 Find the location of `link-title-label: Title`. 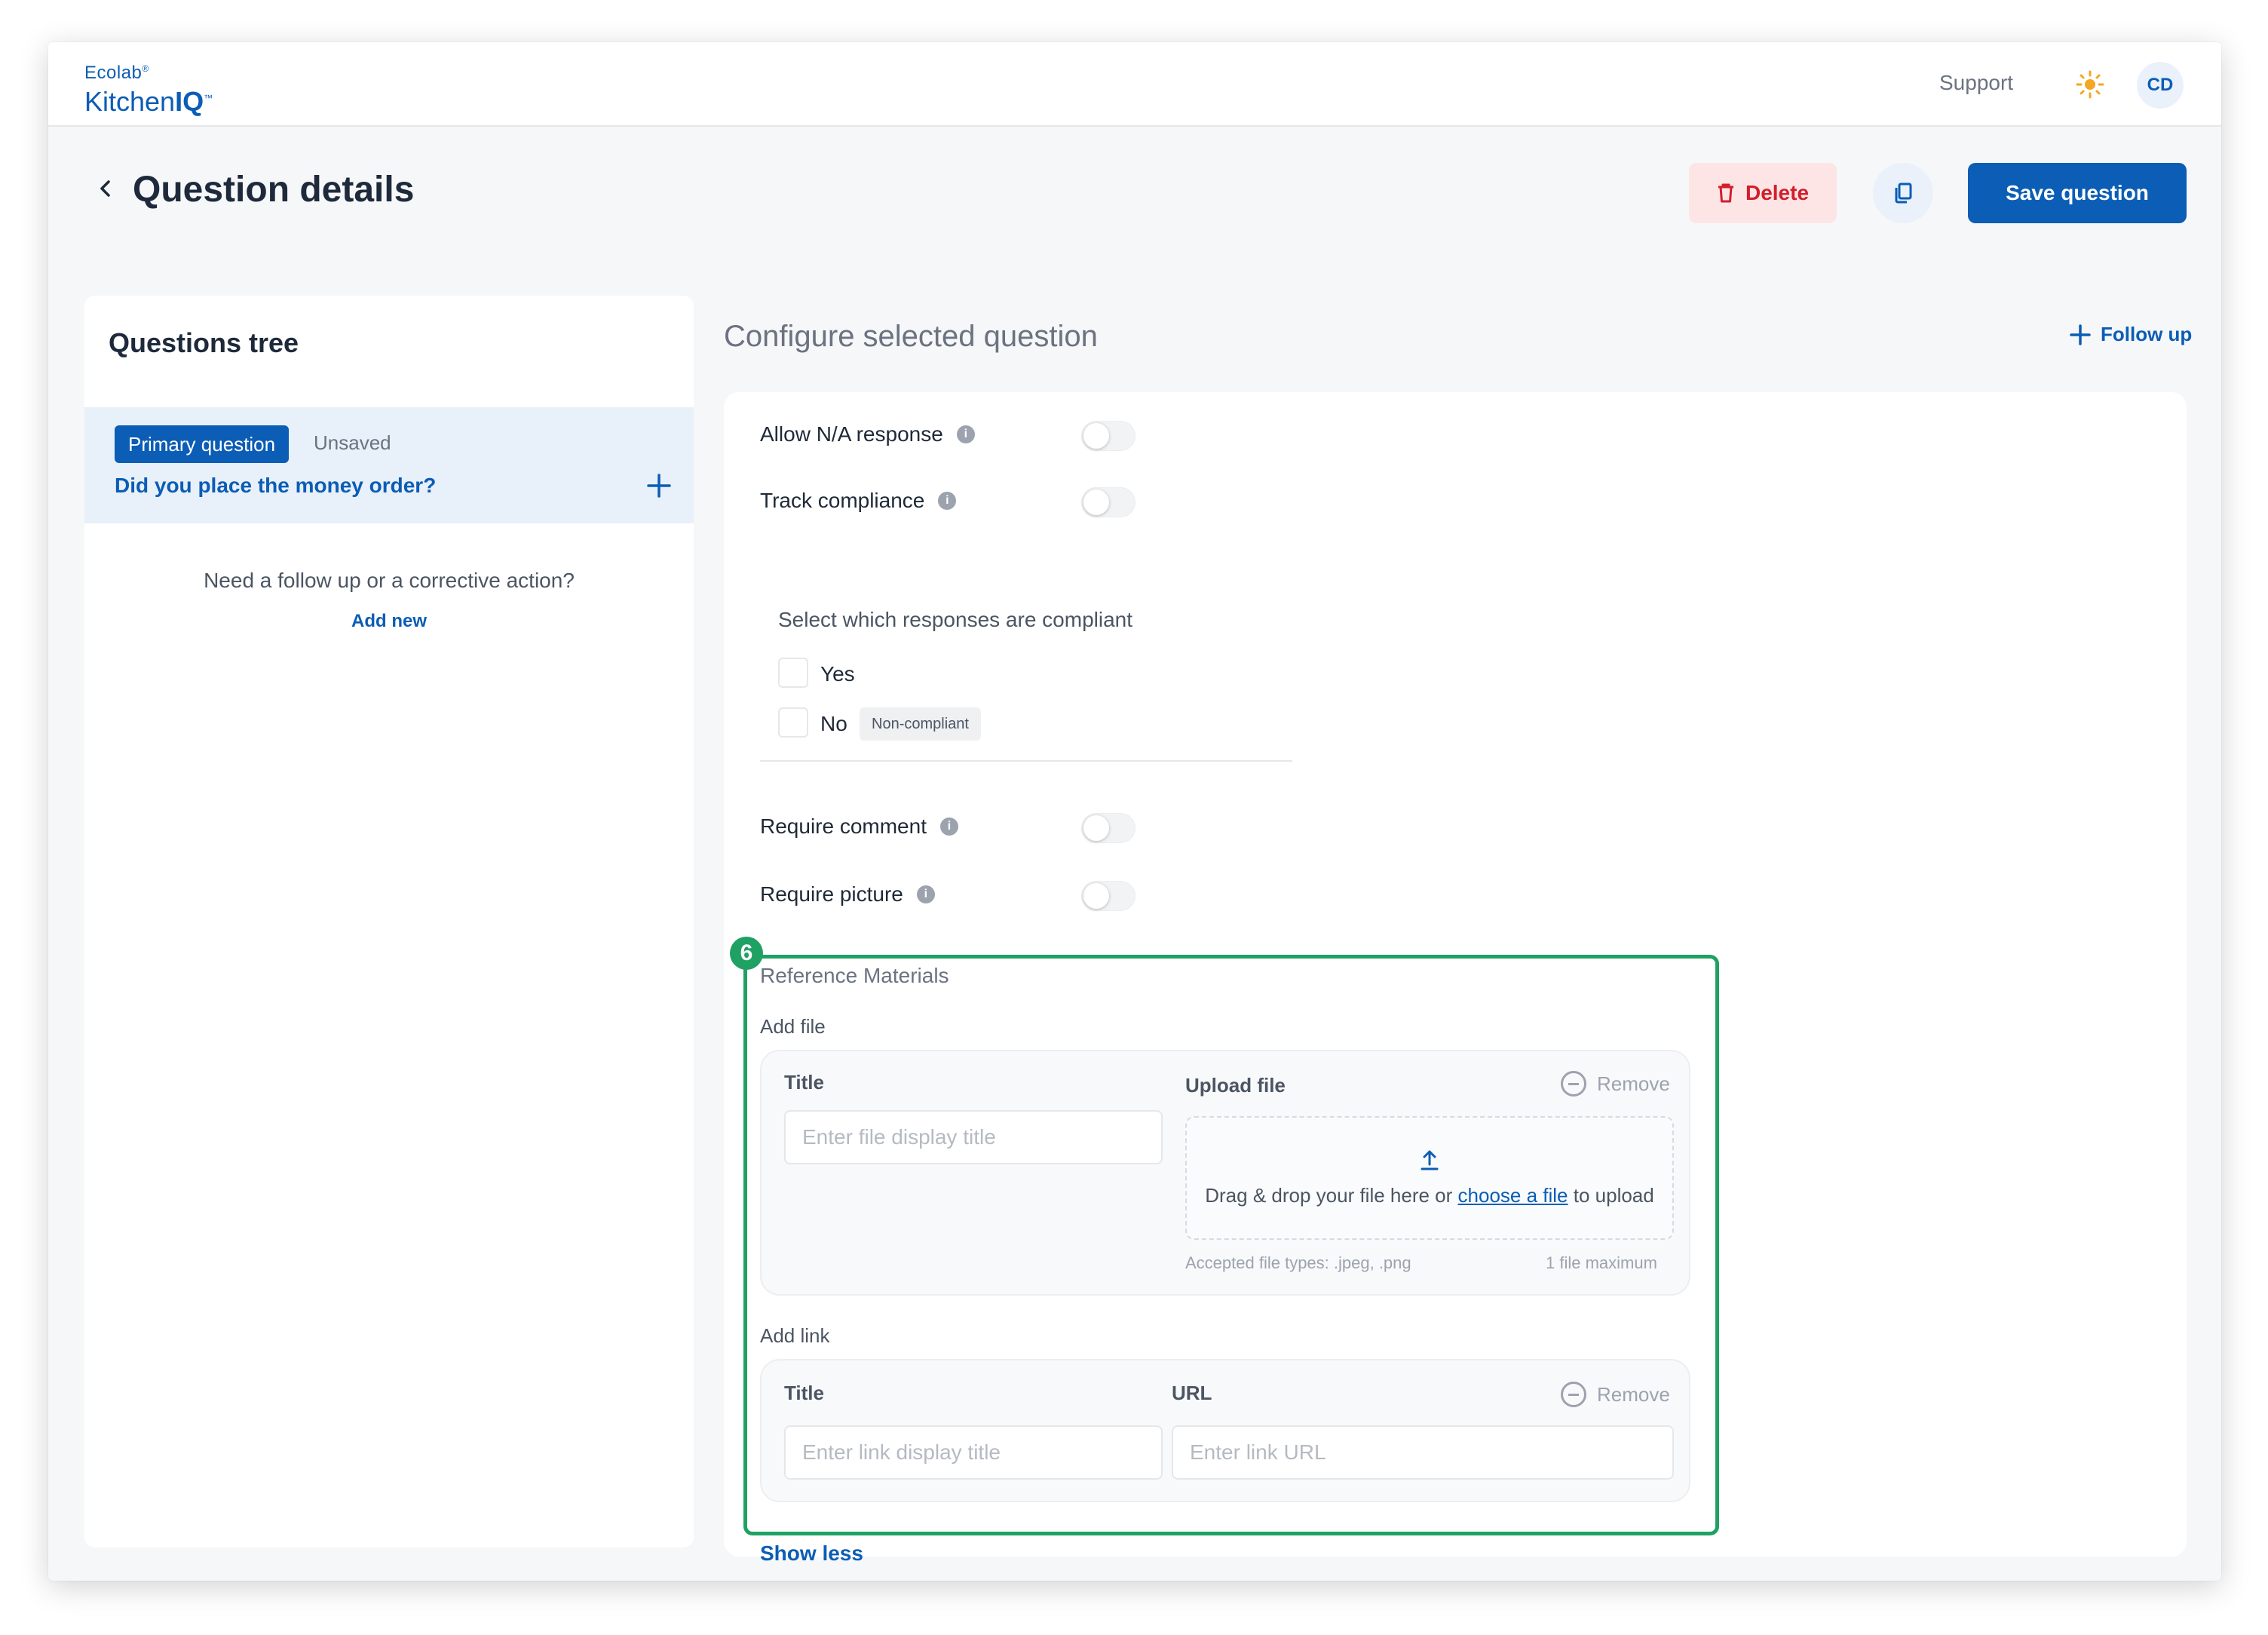

link-title-label: Title is located at coordinates (804, 1393).